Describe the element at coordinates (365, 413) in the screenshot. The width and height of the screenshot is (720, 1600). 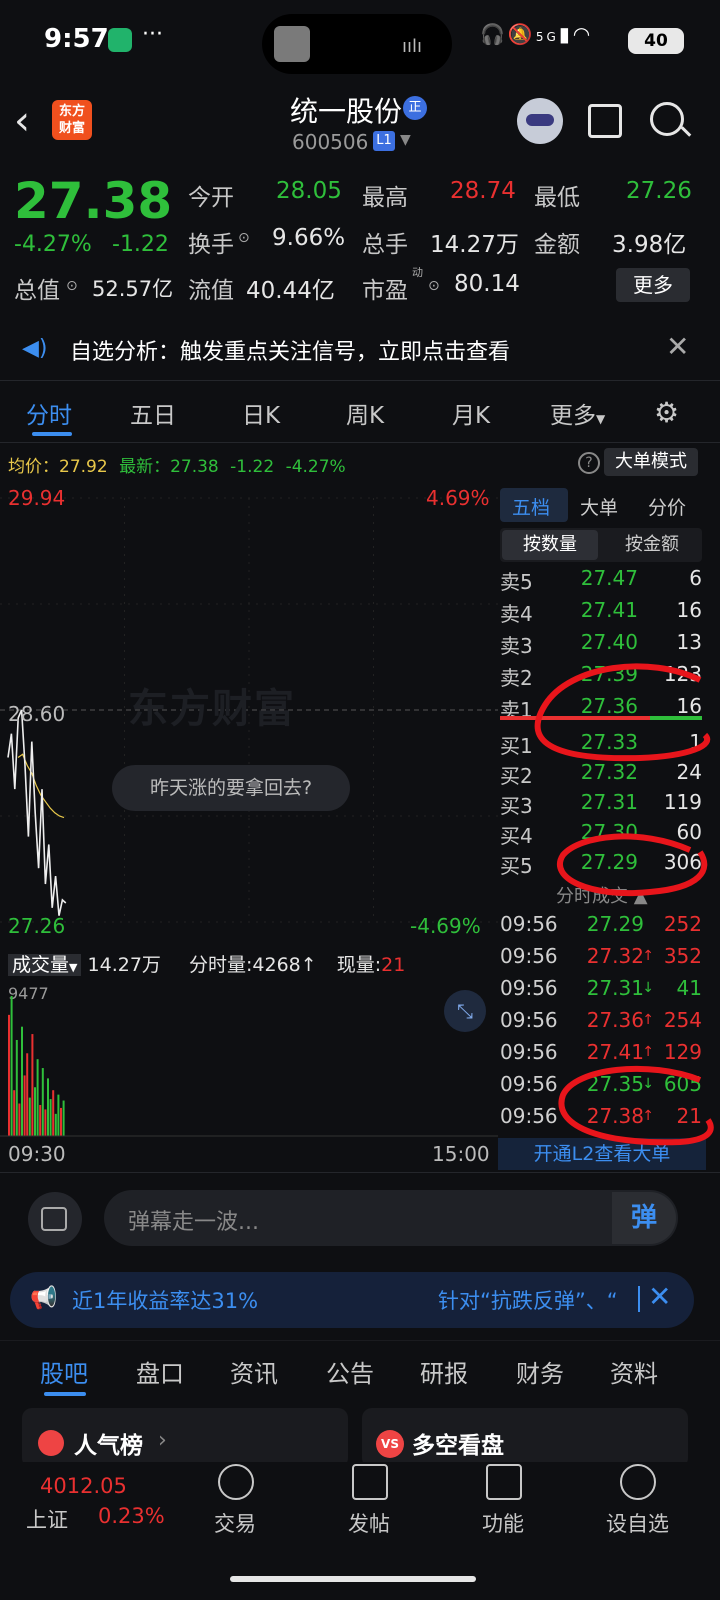
I see `tab-weekly: 周K` at that location.